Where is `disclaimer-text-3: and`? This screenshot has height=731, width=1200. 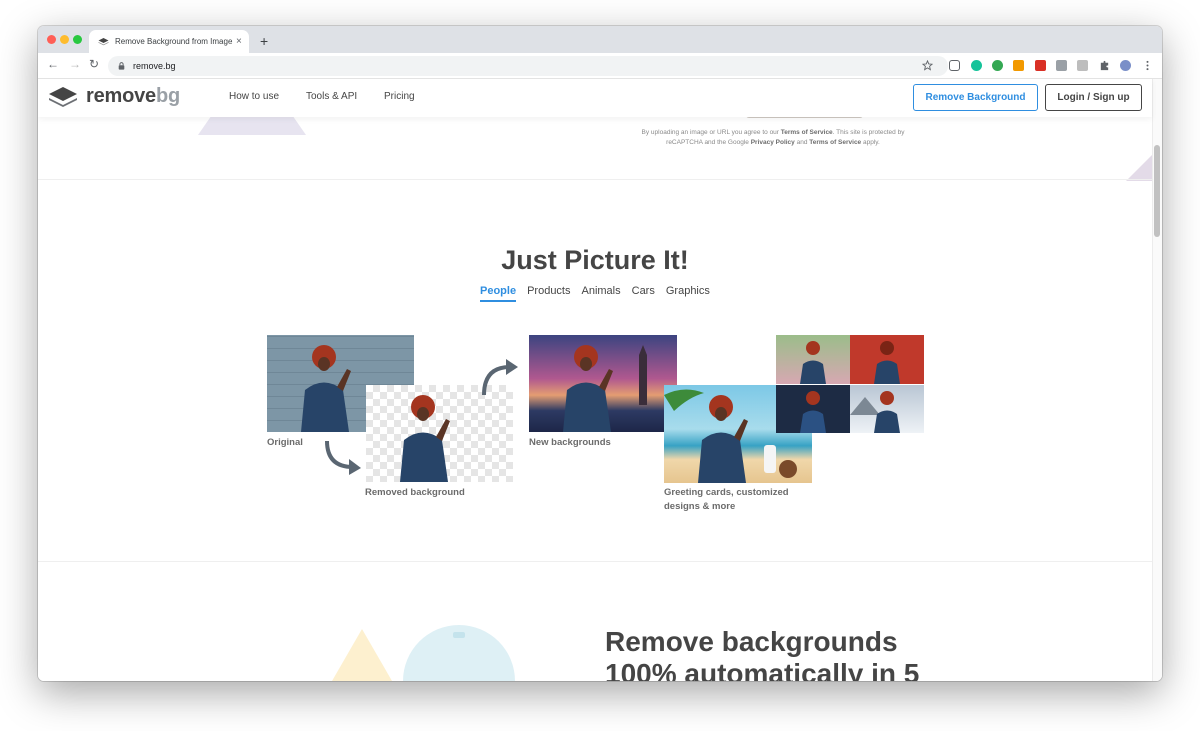
disclaimer-text-3: and is located at coordinates (802, 142).